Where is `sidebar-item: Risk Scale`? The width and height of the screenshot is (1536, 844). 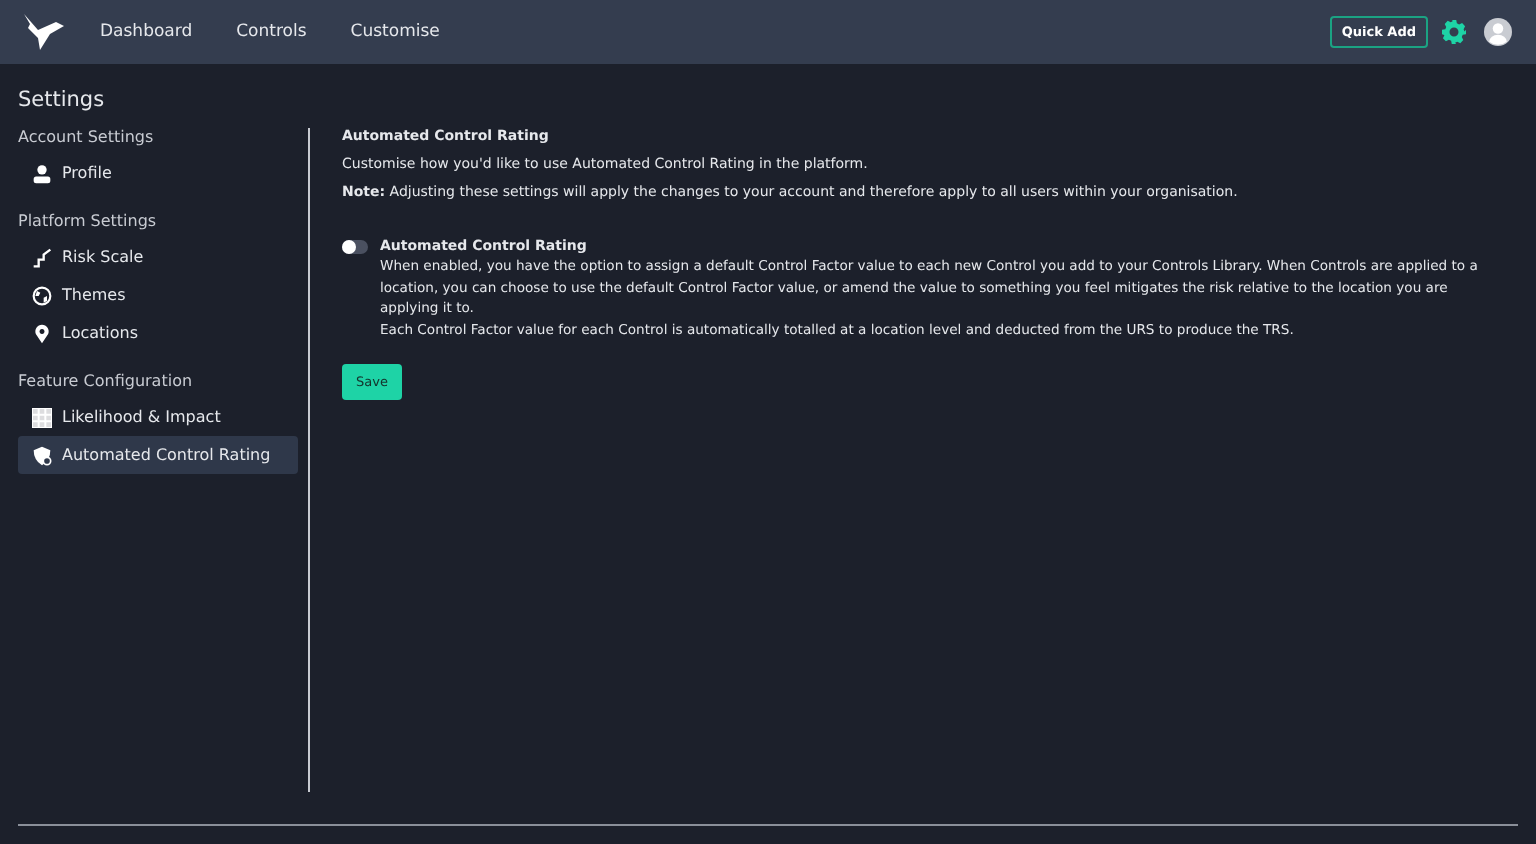
sidebar-item: Risk Scale is located at coordinates (158, 257).